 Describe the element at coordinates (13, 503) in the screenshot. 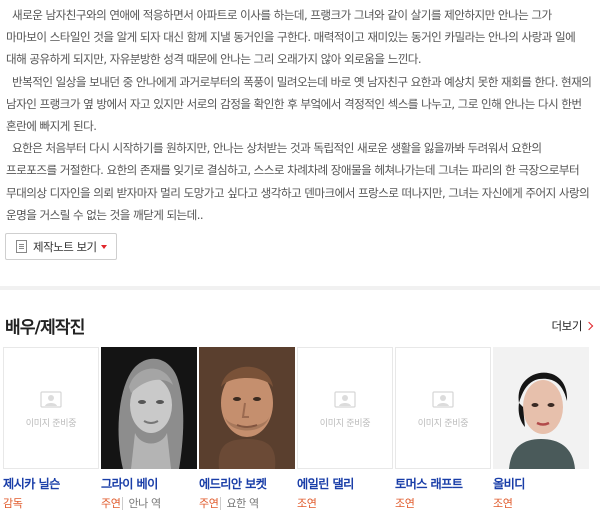

I see `cast-role-type: 감독` at that location.